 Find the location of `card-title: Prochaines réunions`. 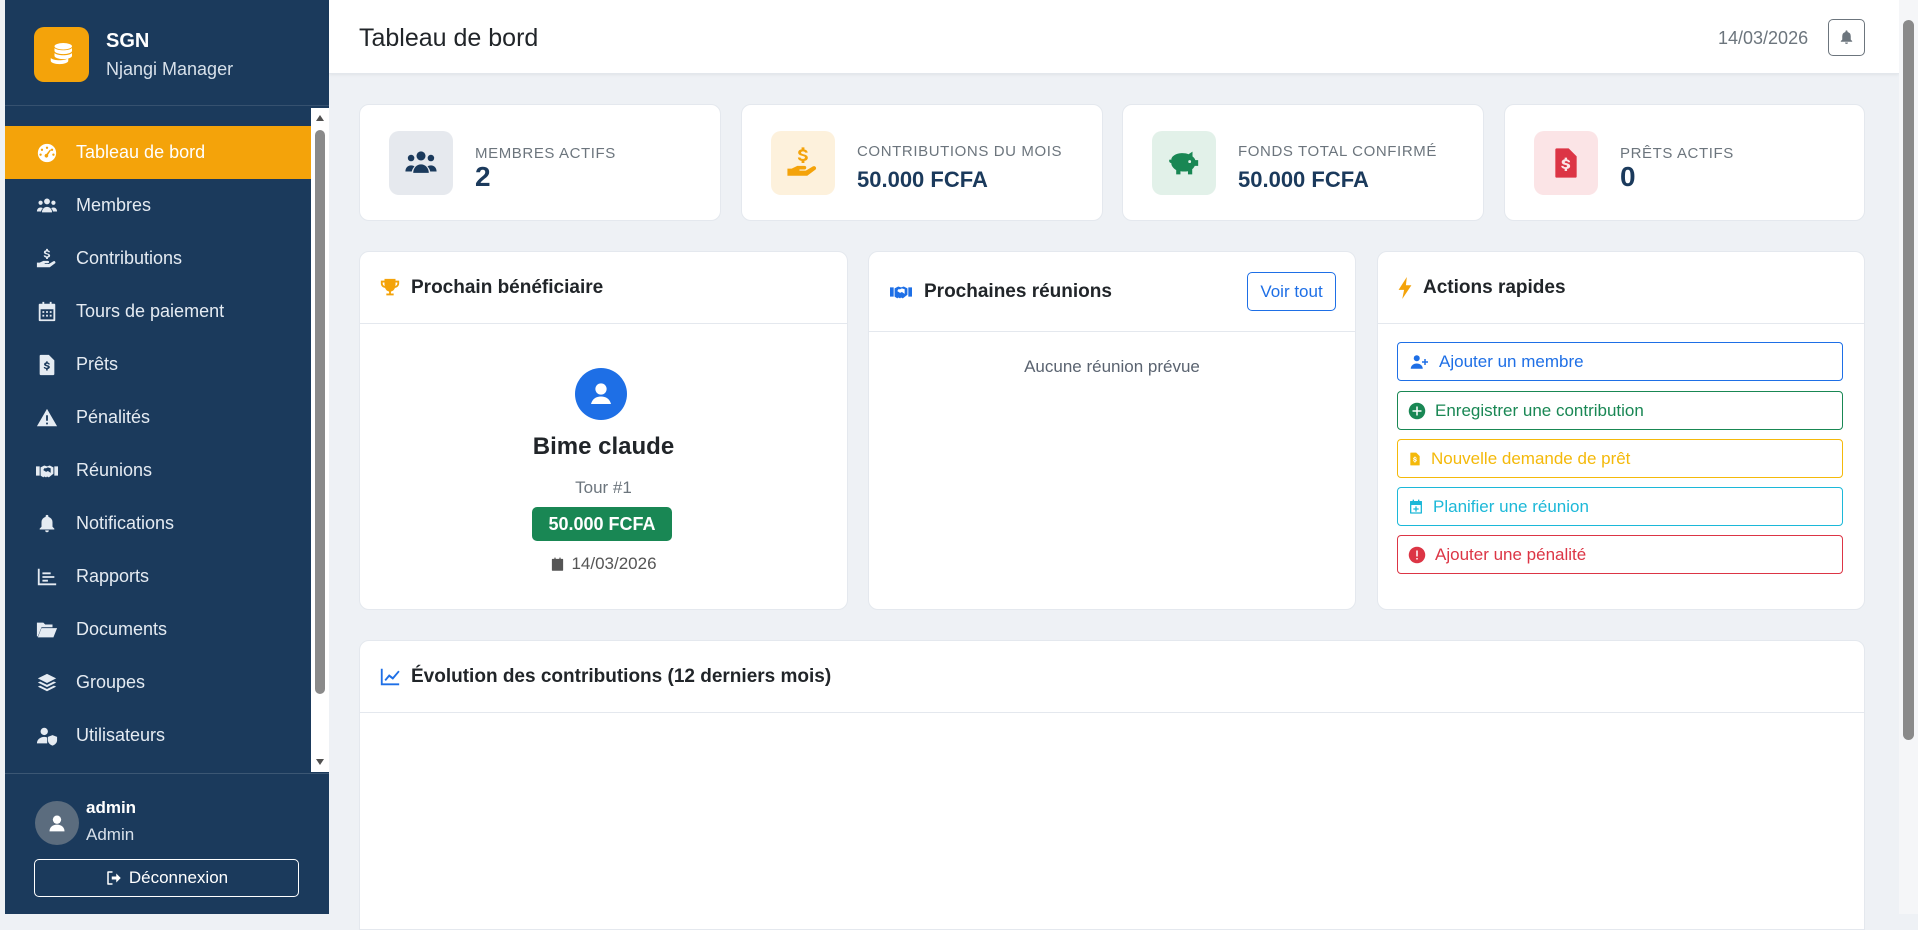

card-title: Prochaines réunions is located at coordinates (1018, 291).